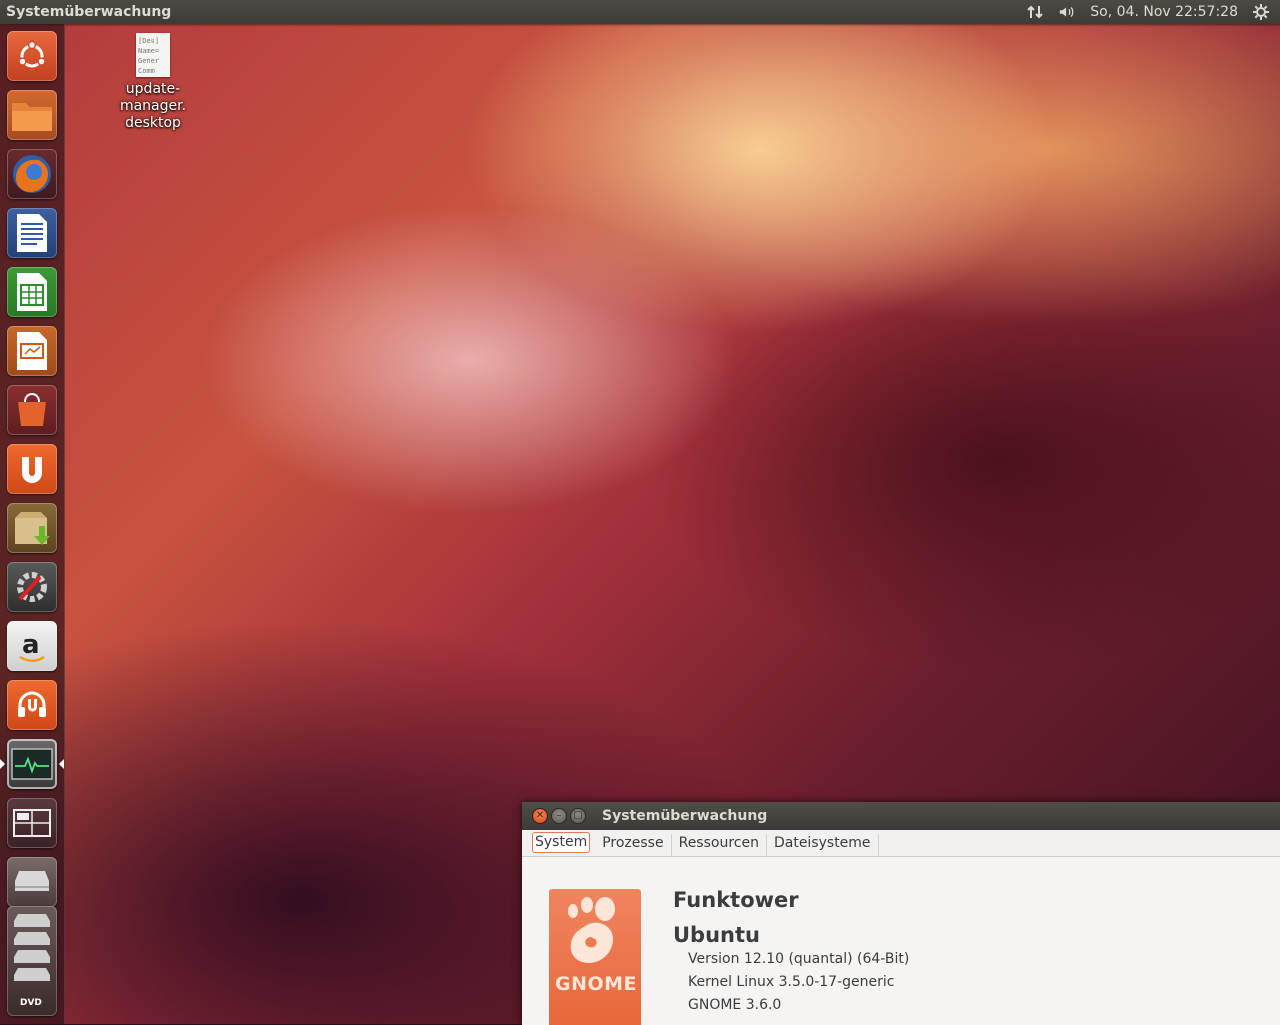 This screenshot has height=1025, width=1280. I want to click on launcher-software-center, so click(32, 410).